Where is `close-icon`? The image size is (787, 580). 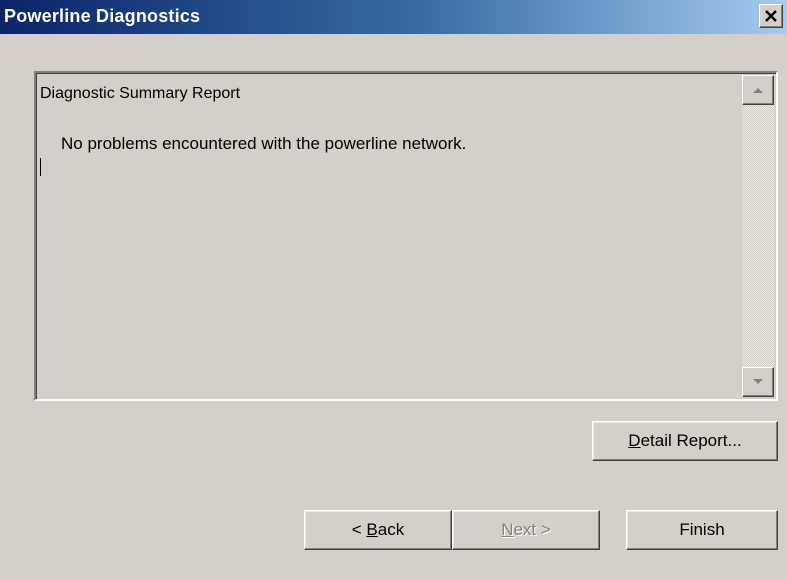
close-icon is located at coordinates (771, 16).